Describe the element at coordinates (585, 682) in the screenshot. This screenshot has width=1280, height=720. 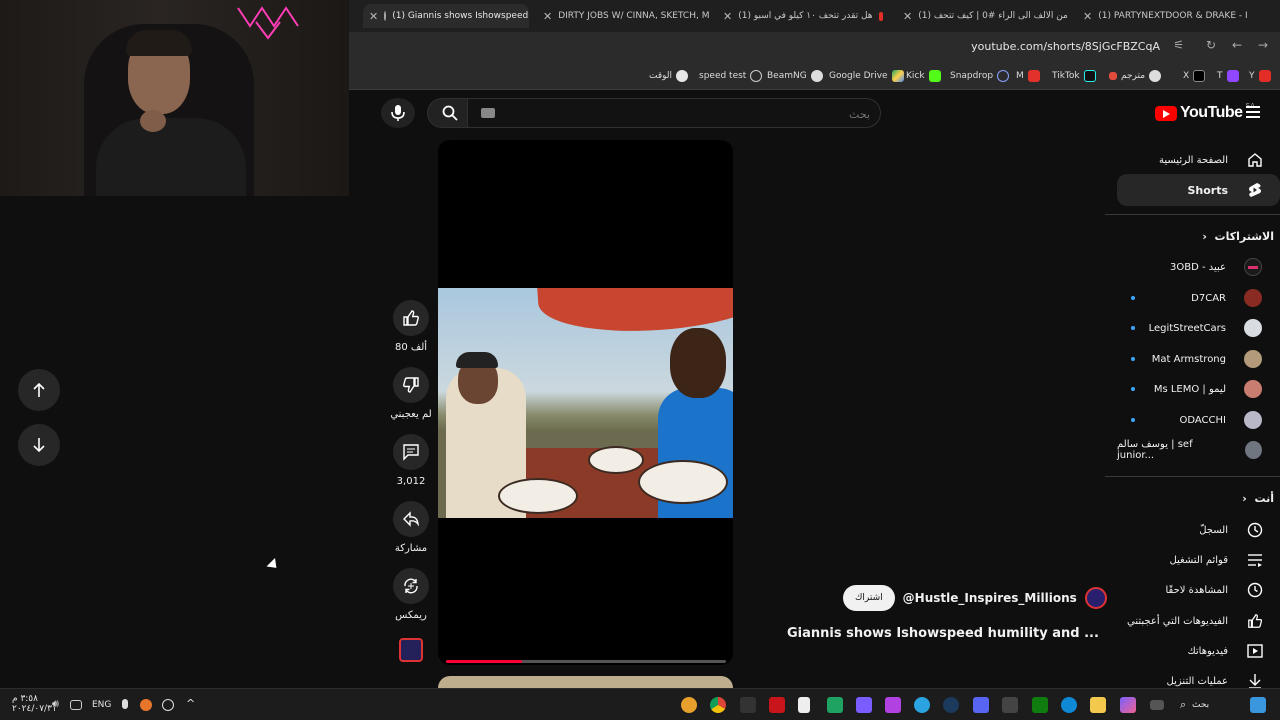
I see `next-short-preview` at that location.